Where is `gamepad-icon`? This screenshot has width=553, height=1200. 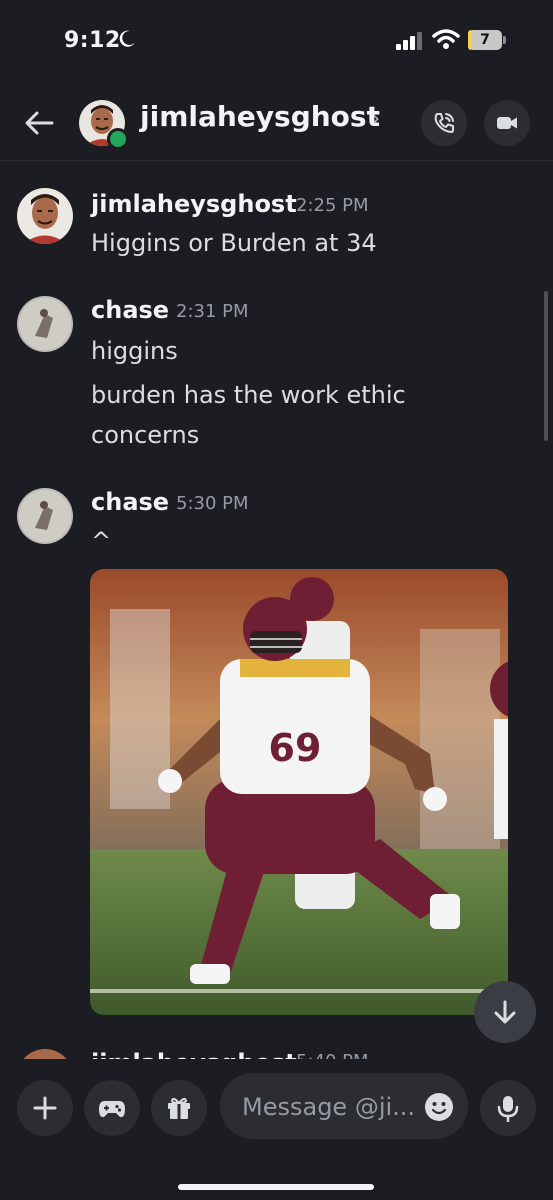
gamepad-icon is located at coordinates (112, 1109).